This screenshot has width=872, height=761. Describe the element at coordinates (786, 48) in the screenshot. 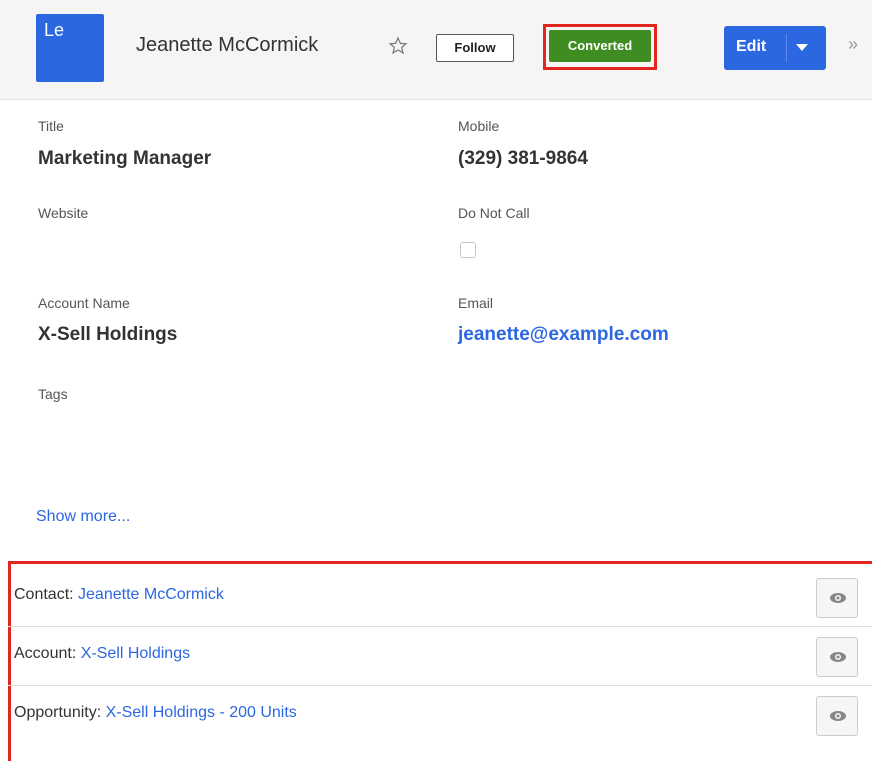

I see `edit-divider` at that location.